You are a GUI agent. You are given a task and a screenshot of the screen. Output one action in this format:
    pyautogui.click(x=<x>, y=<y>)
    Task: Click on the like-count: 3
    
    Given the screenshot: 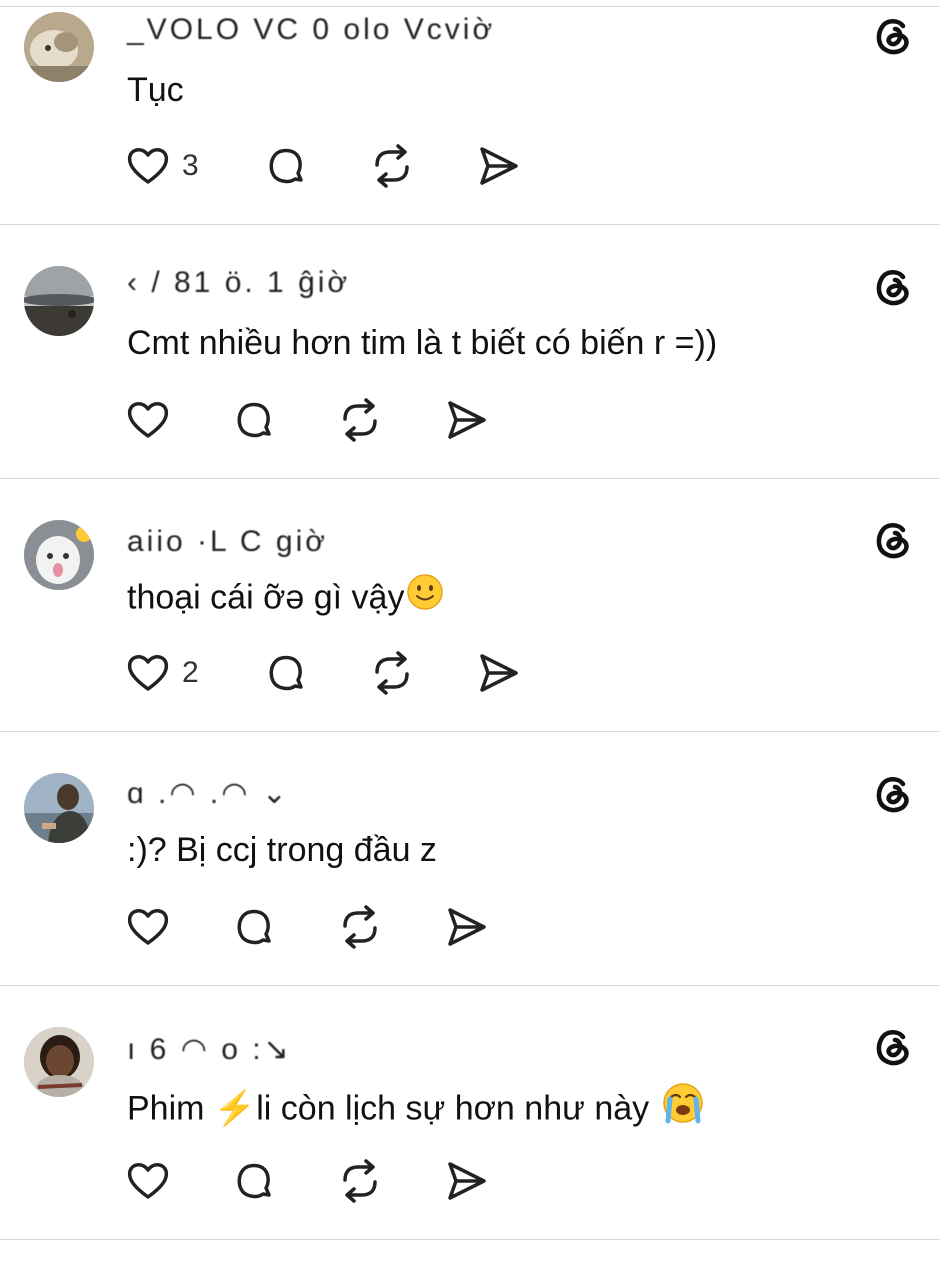 What is the action you would take?
    pyautogui.click(x=190, y=165)
    